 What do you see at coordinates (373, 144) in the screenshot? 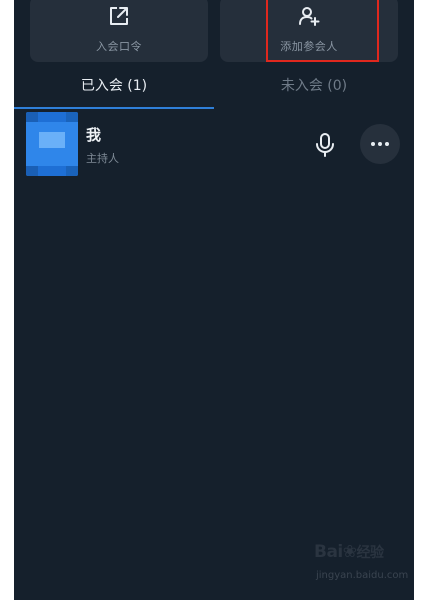
I see `more-dots-icon` at bounding box center [373, 144].